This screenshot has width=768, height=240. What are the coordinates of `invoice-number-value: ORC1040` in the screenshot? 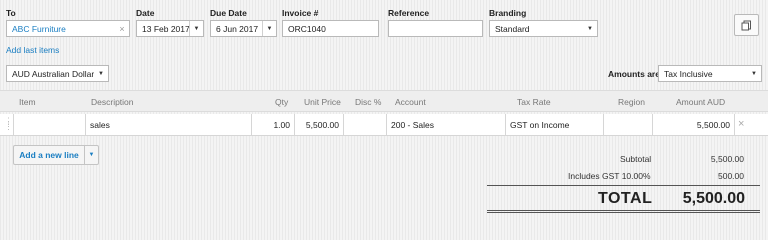 It's located at (307, 28).